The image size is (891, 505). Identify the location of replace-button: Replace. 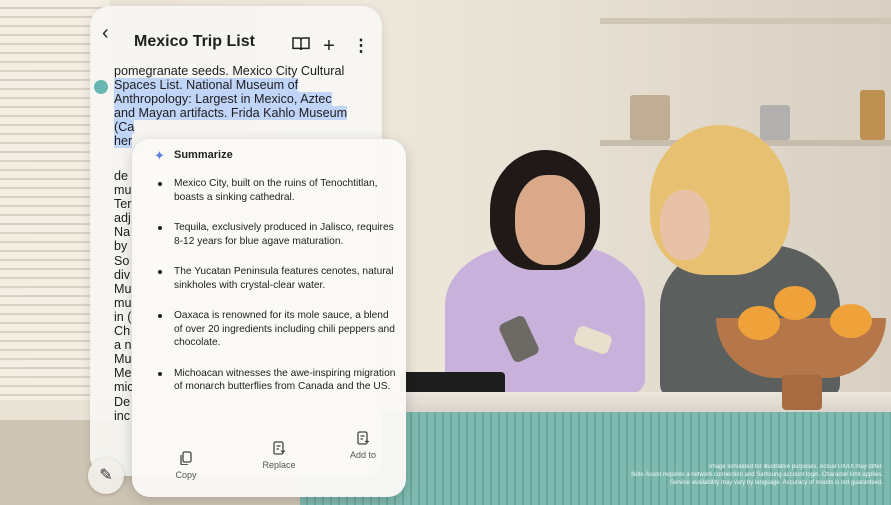
(279, 455).